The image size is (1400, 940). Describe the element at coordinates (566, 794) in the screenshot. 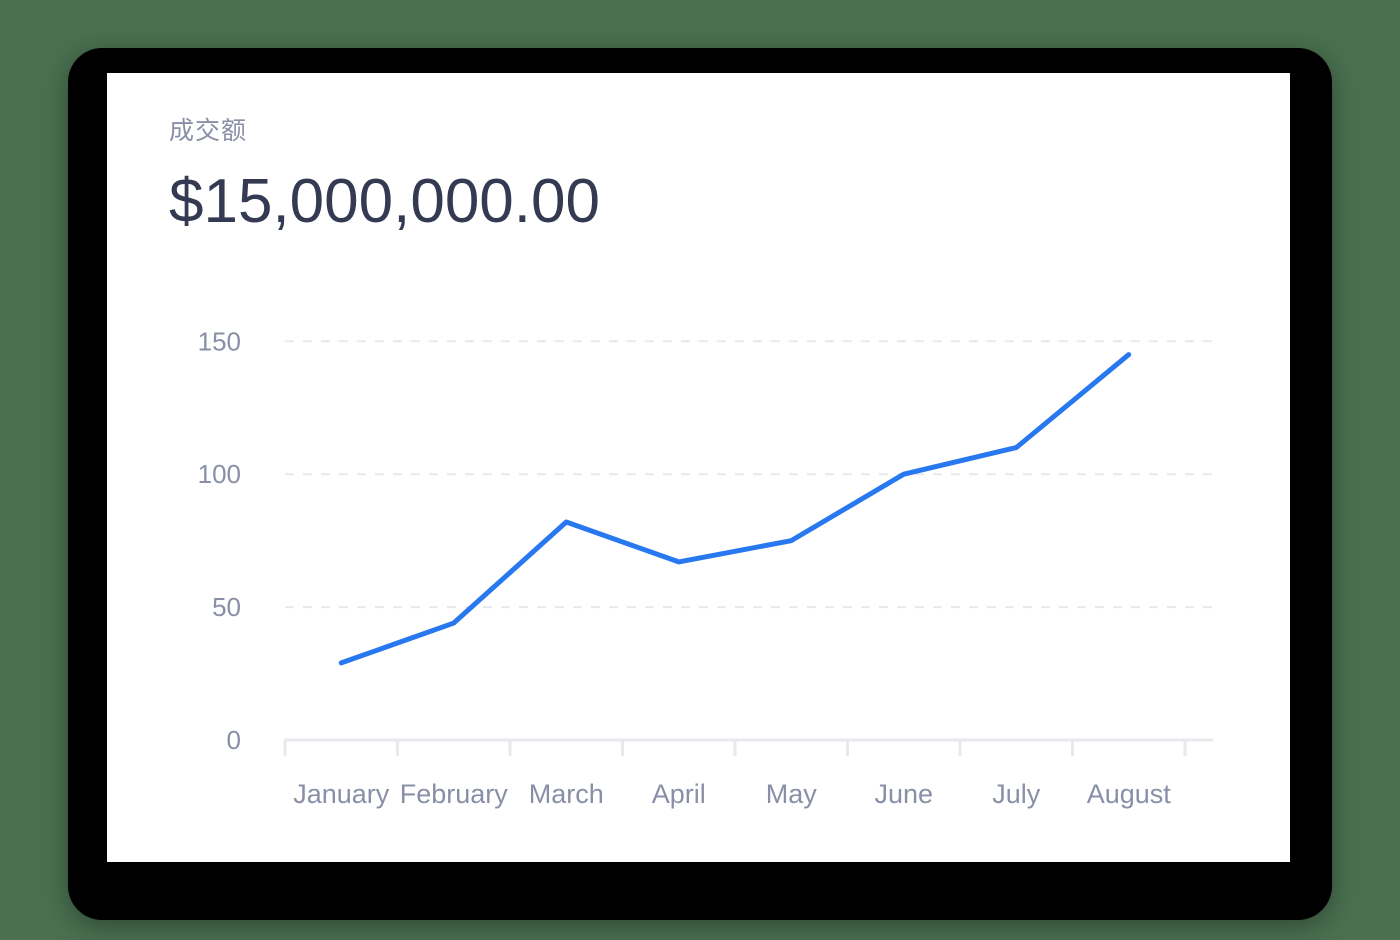

I see `x-tick-label: March` at that location.